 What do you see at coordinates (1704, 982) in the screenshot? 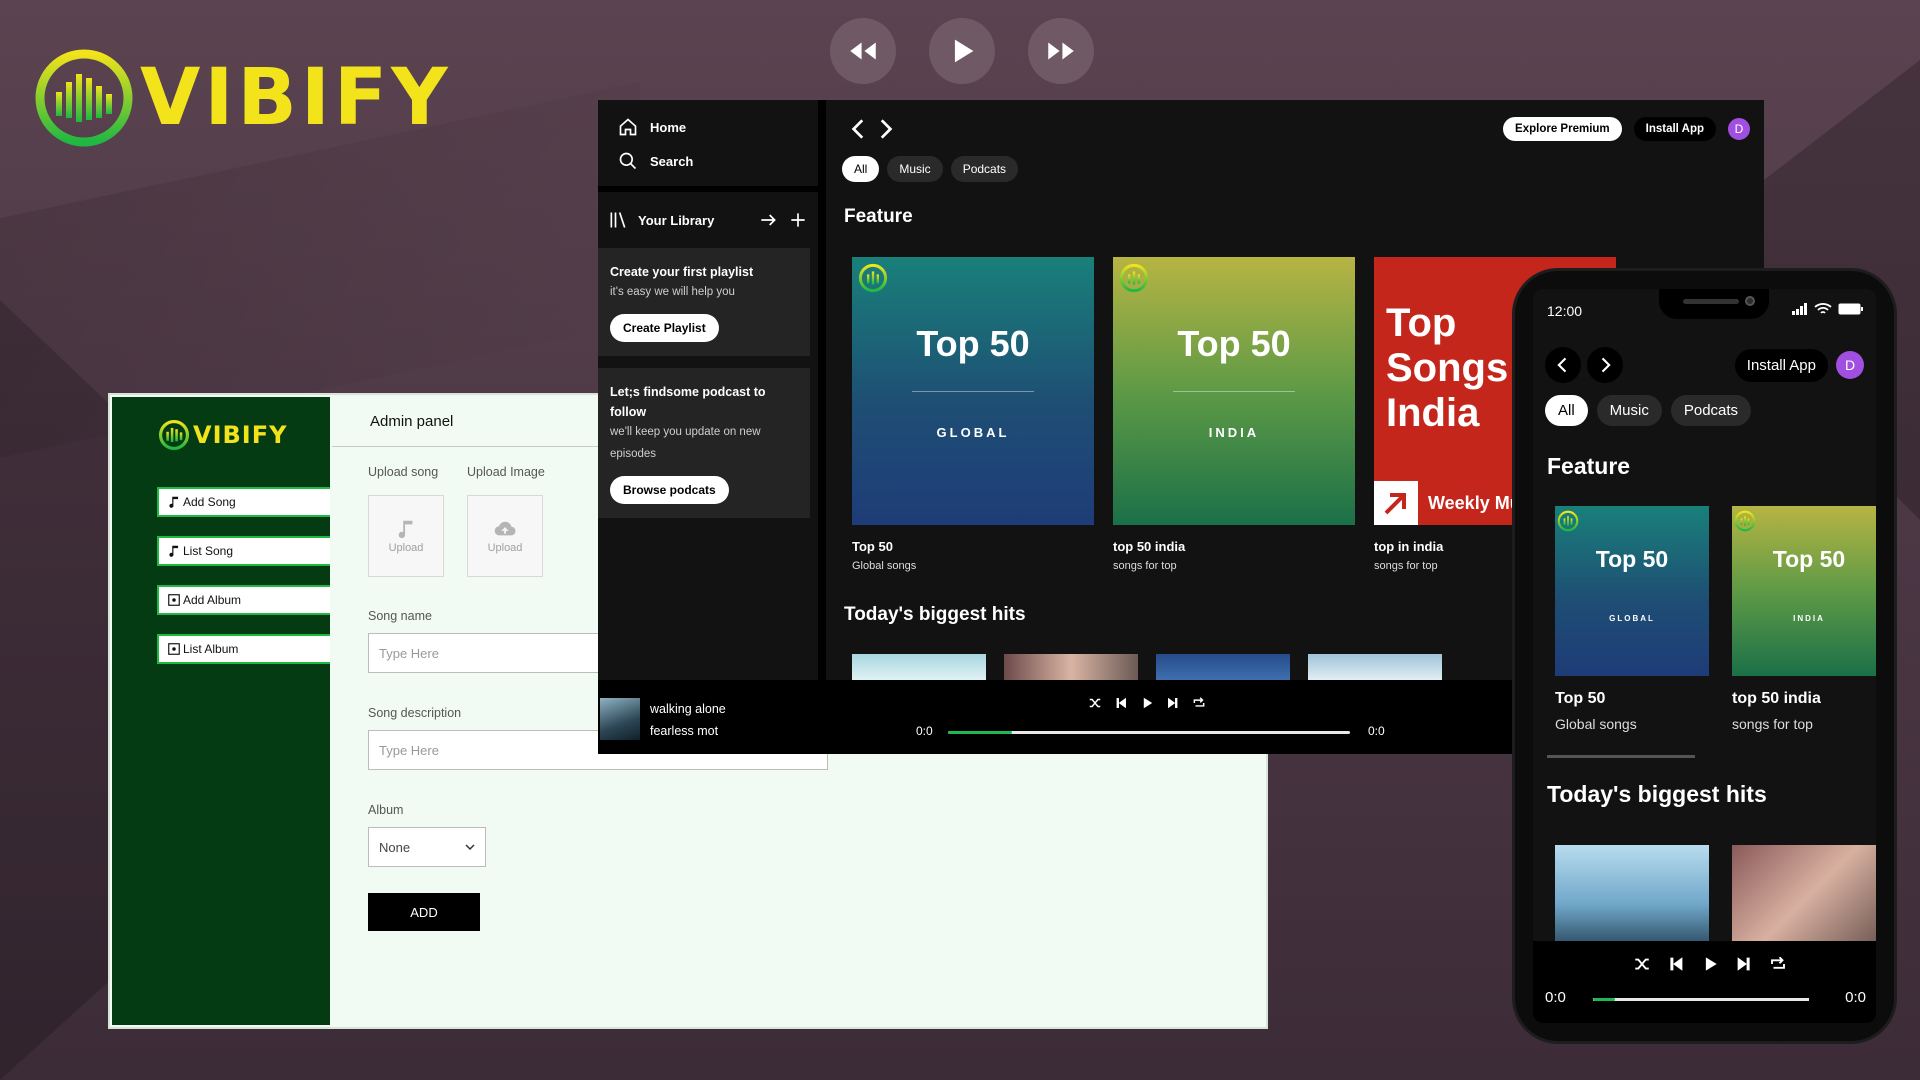
I see `now-playing-bar: 0:0 0:0` at bounding box center [1704, 982].